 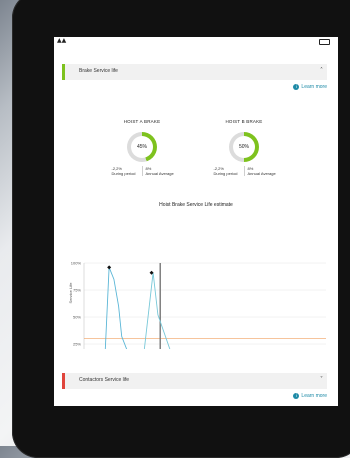 What do you see at coordinates (109, 267) in the screenshot?
I see `replaced-marker` at bounding box center [109, 267].